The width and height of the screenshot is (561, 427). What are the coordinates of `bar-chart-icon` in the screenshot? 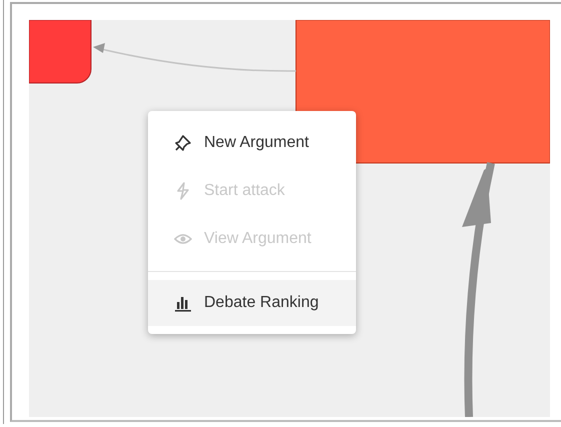 It's located at (183, 303).